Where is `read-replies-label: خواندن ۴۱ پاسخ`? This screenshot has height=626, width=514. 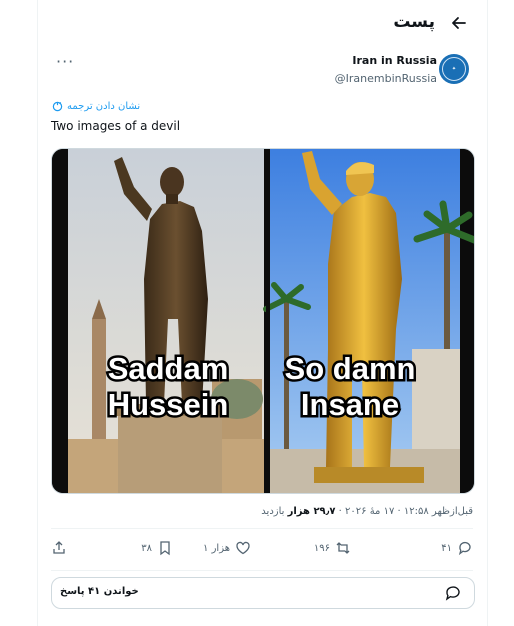 read-replies-label: خواندن ۴۱ پاسخ is located at coordinates (99, 591).